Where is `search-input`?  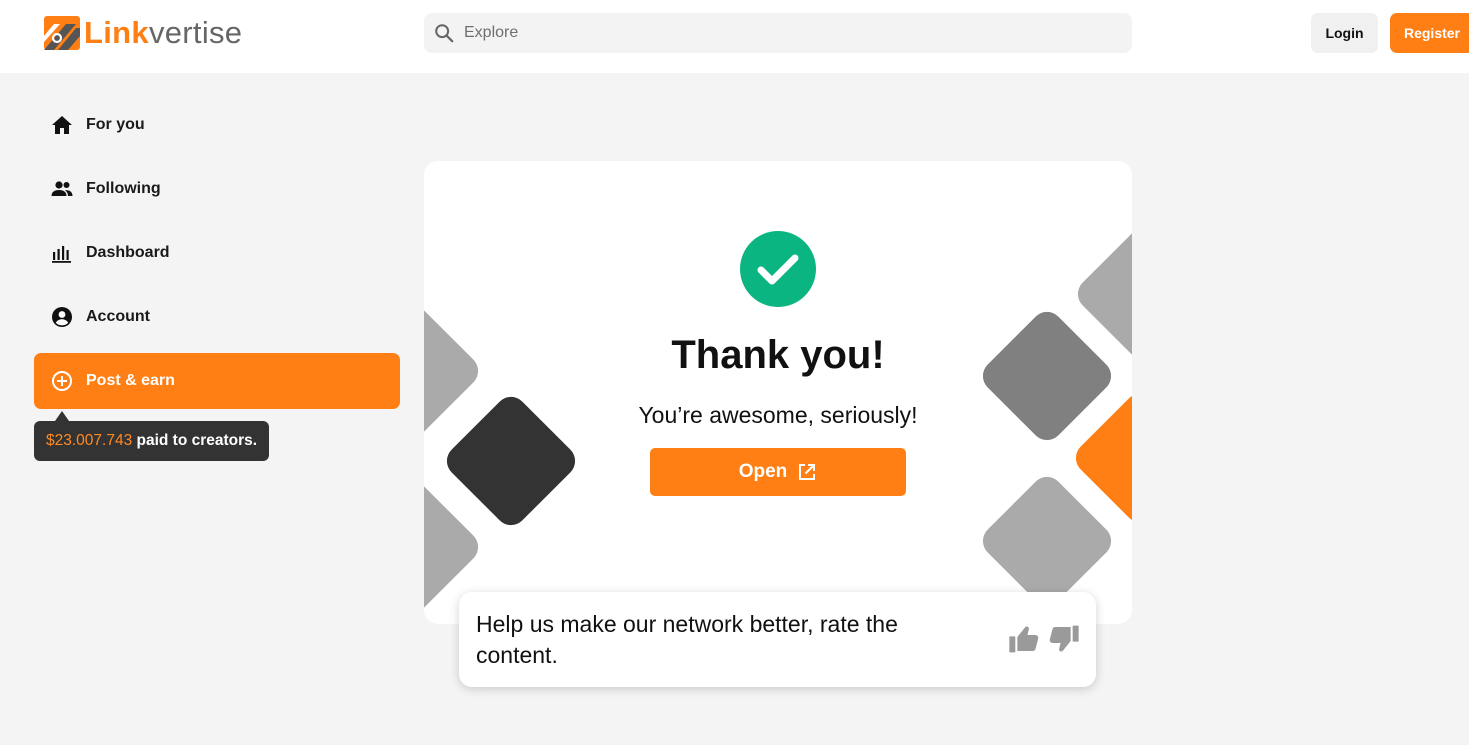
search-input is located at coordinates (789, 33).